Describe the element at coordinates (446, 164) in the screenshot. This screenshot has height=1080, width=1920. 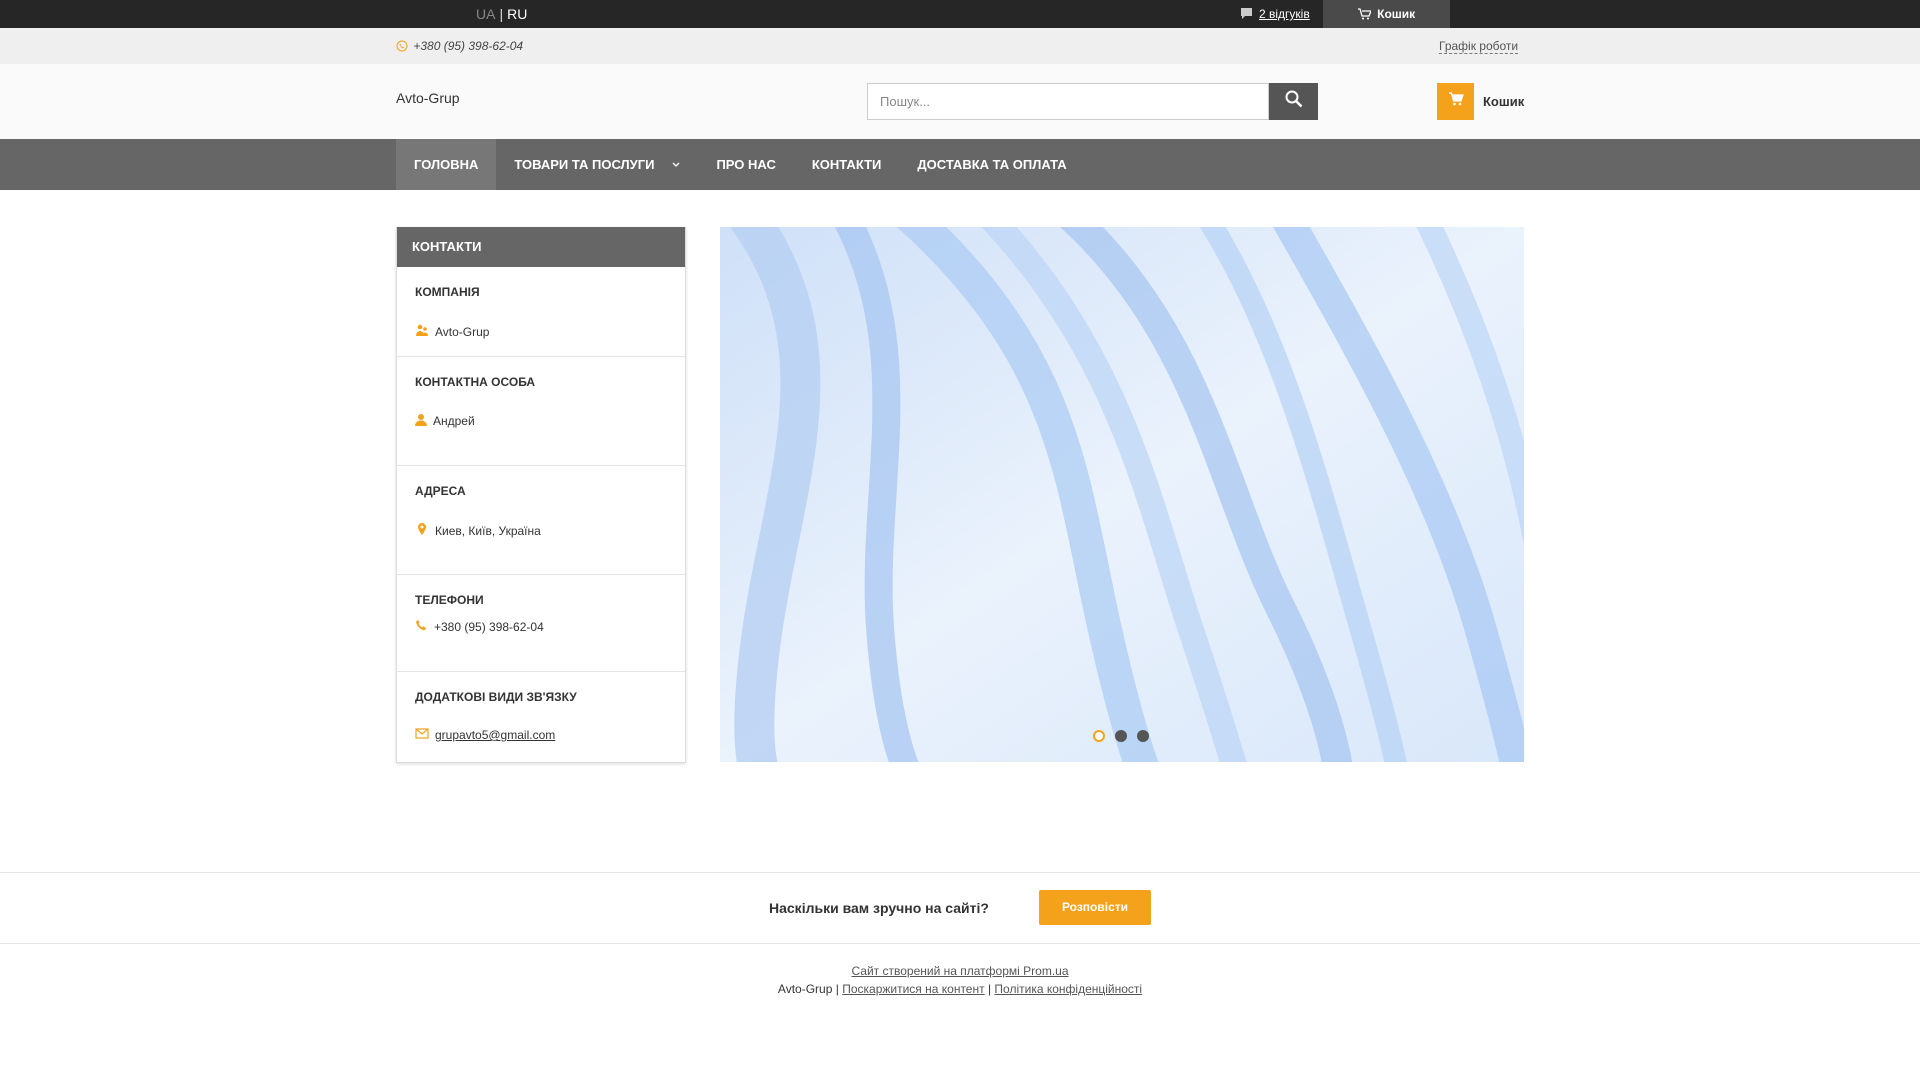
I see `nav-item-home: ГОЛОВНА` at that location.